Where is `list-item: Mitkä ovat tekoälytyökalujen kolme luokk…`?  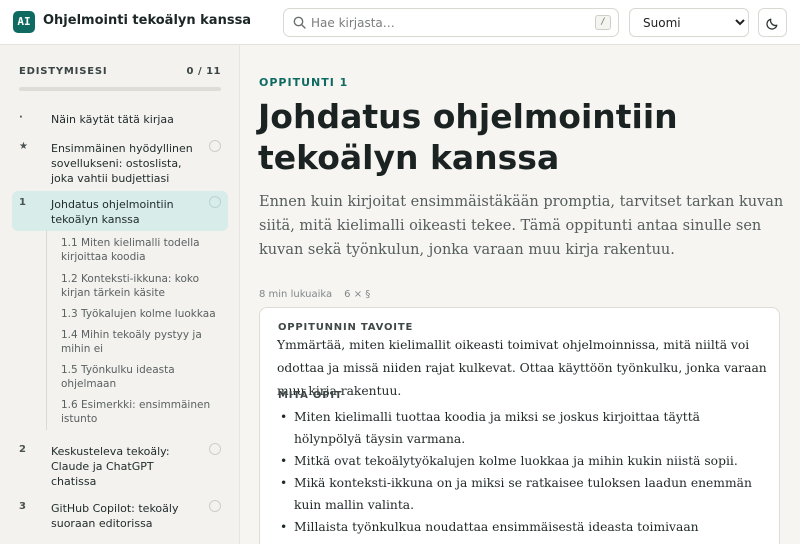
list-item: Mitkä ovat tekoälytyökalujen kolme luokk… is located at coordinates (522, 461).